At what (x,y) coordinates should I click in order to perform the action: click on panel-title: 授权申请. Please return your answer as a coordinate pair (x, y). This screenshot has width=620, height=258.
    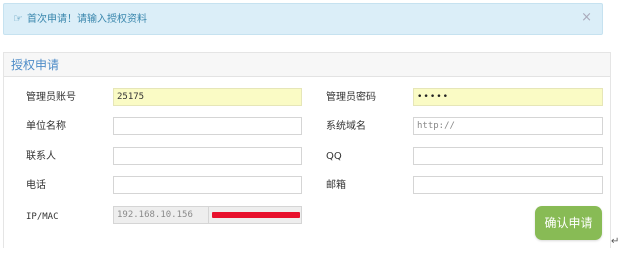
    Looking at the image, I should click on (35, 65).